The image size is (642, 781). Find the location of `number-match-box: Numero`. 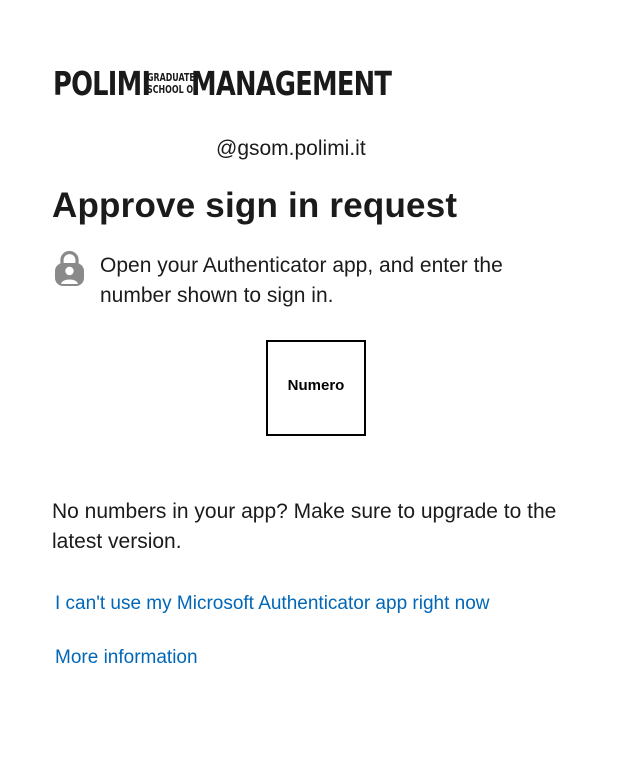

number-match-box: Numero is located at coordinates (316, 388).